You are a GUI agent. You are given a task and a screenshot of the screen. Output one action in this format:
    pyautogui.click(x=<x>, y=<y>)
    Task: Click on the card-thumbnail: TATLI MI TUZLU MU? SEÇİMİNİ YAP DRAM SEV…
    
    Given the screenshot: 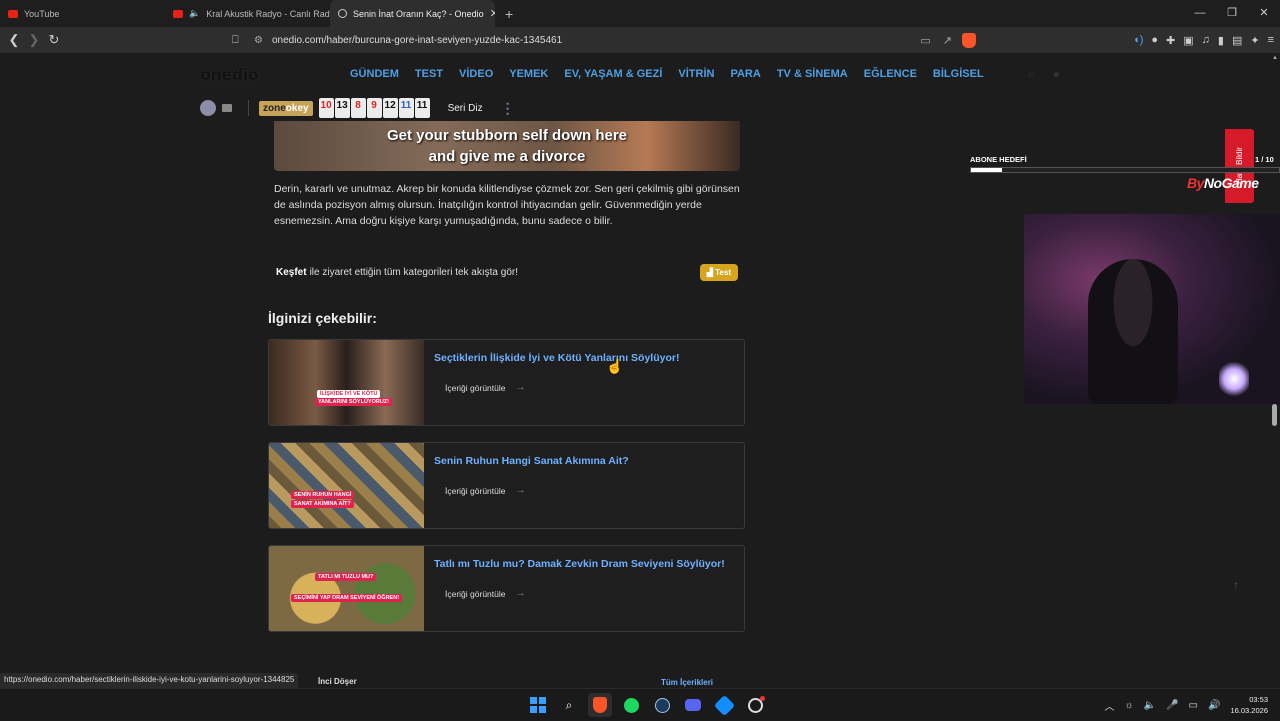 What is the action you would take?
    pyautogui.click(x=346, y=588)
    